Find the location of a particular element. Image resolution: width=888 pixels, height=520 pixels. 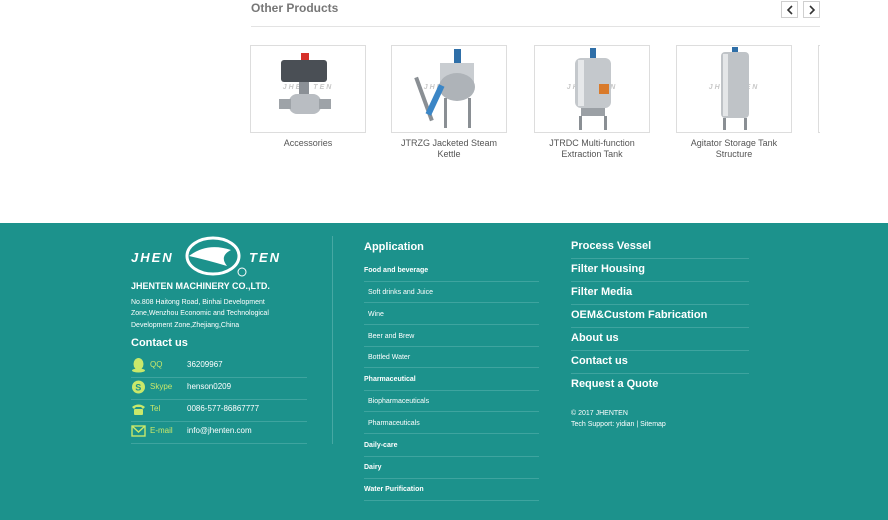

contact-label: E-mail is located at coordinates (161, 430).